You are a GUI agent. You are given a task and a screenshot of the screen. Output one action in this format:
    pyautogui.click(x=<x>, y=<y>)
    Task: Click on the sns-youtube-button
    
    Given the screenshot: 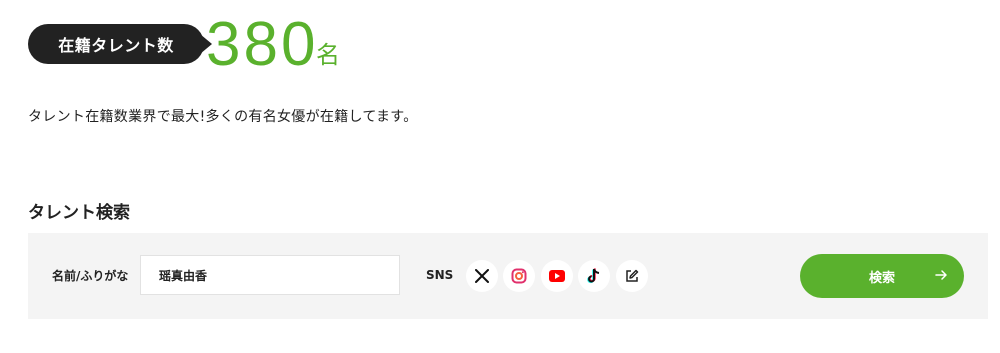 What is the action you would take?
    pyautogui.click(x=557, y=276)
    